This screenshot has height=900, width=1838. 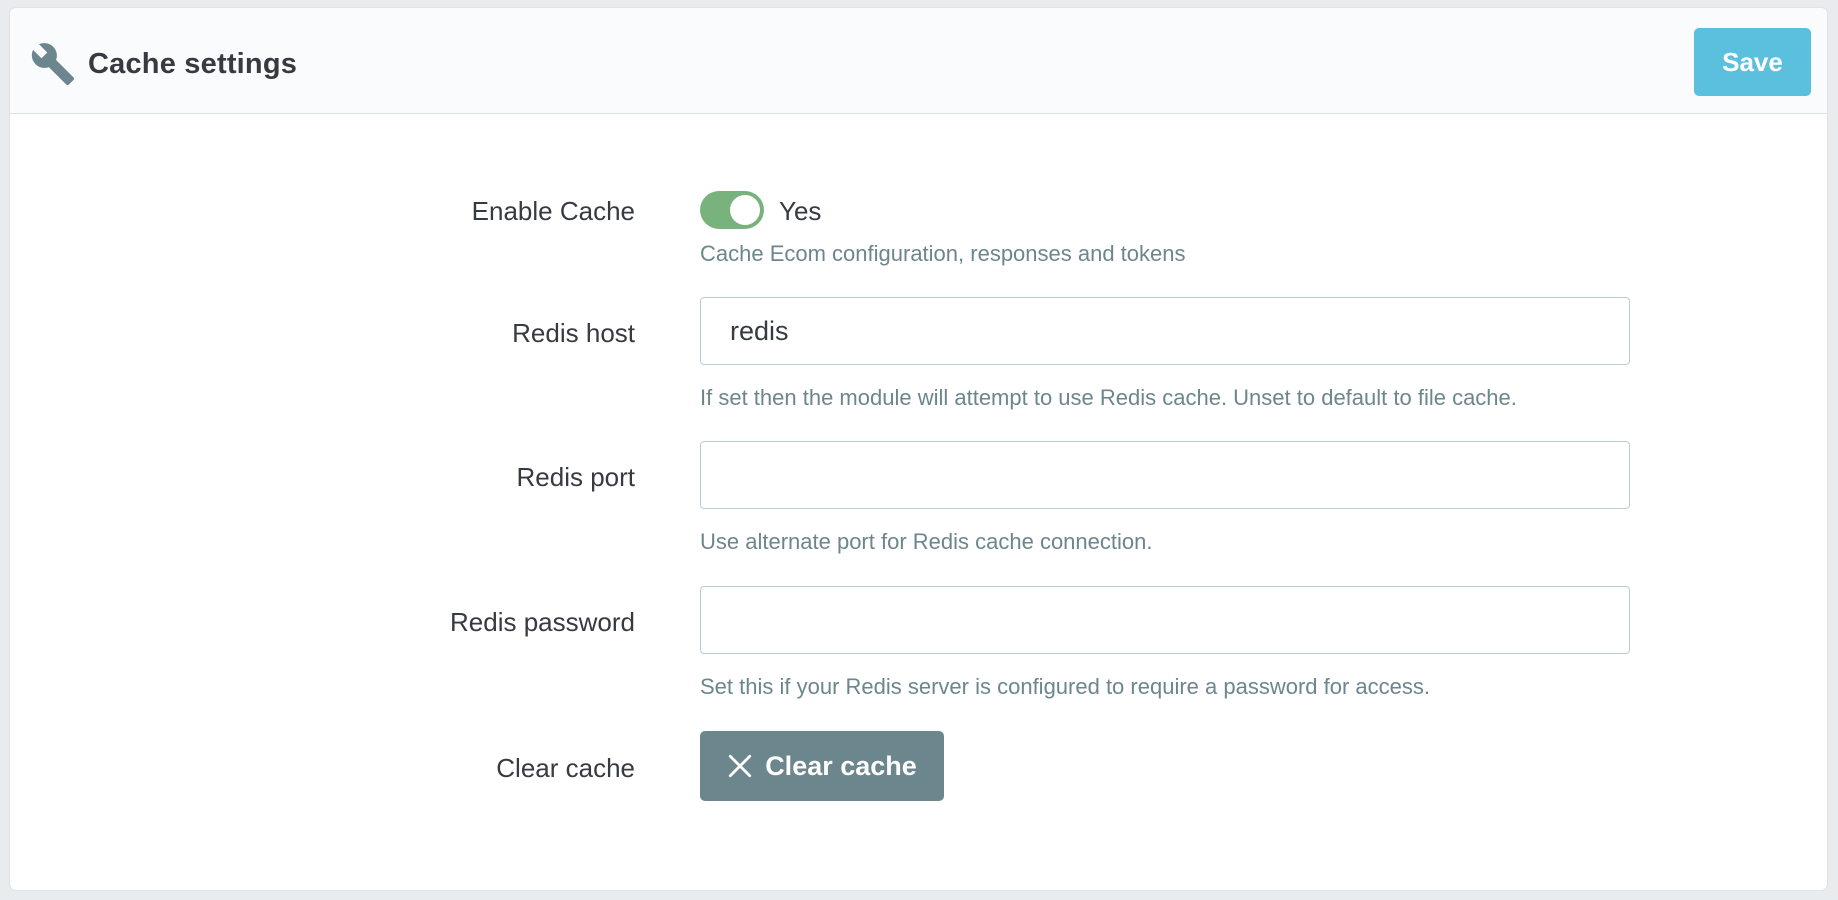 I want to click on wrench-icon, so click(x=53, y=64).